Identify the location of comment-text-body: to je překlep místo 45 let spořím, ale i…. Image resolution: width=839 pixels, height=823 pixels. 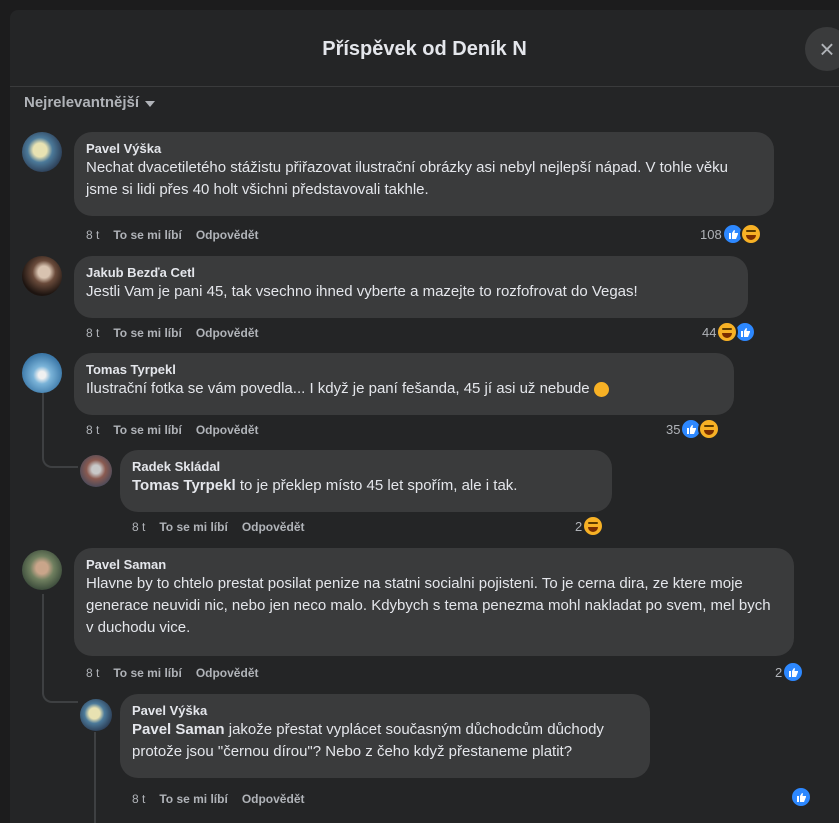
(376, 485).